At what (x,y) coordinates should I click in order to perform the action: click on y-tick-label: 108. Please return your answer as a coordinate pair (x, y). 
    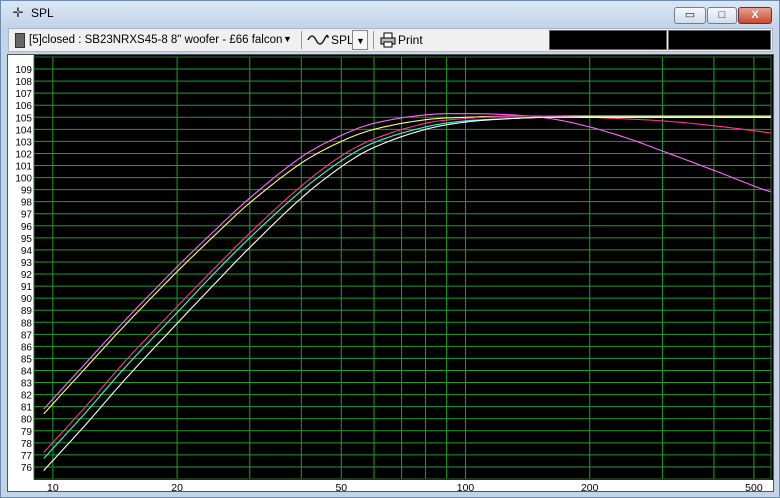
    Looking at the image, I should click on (23, 82).